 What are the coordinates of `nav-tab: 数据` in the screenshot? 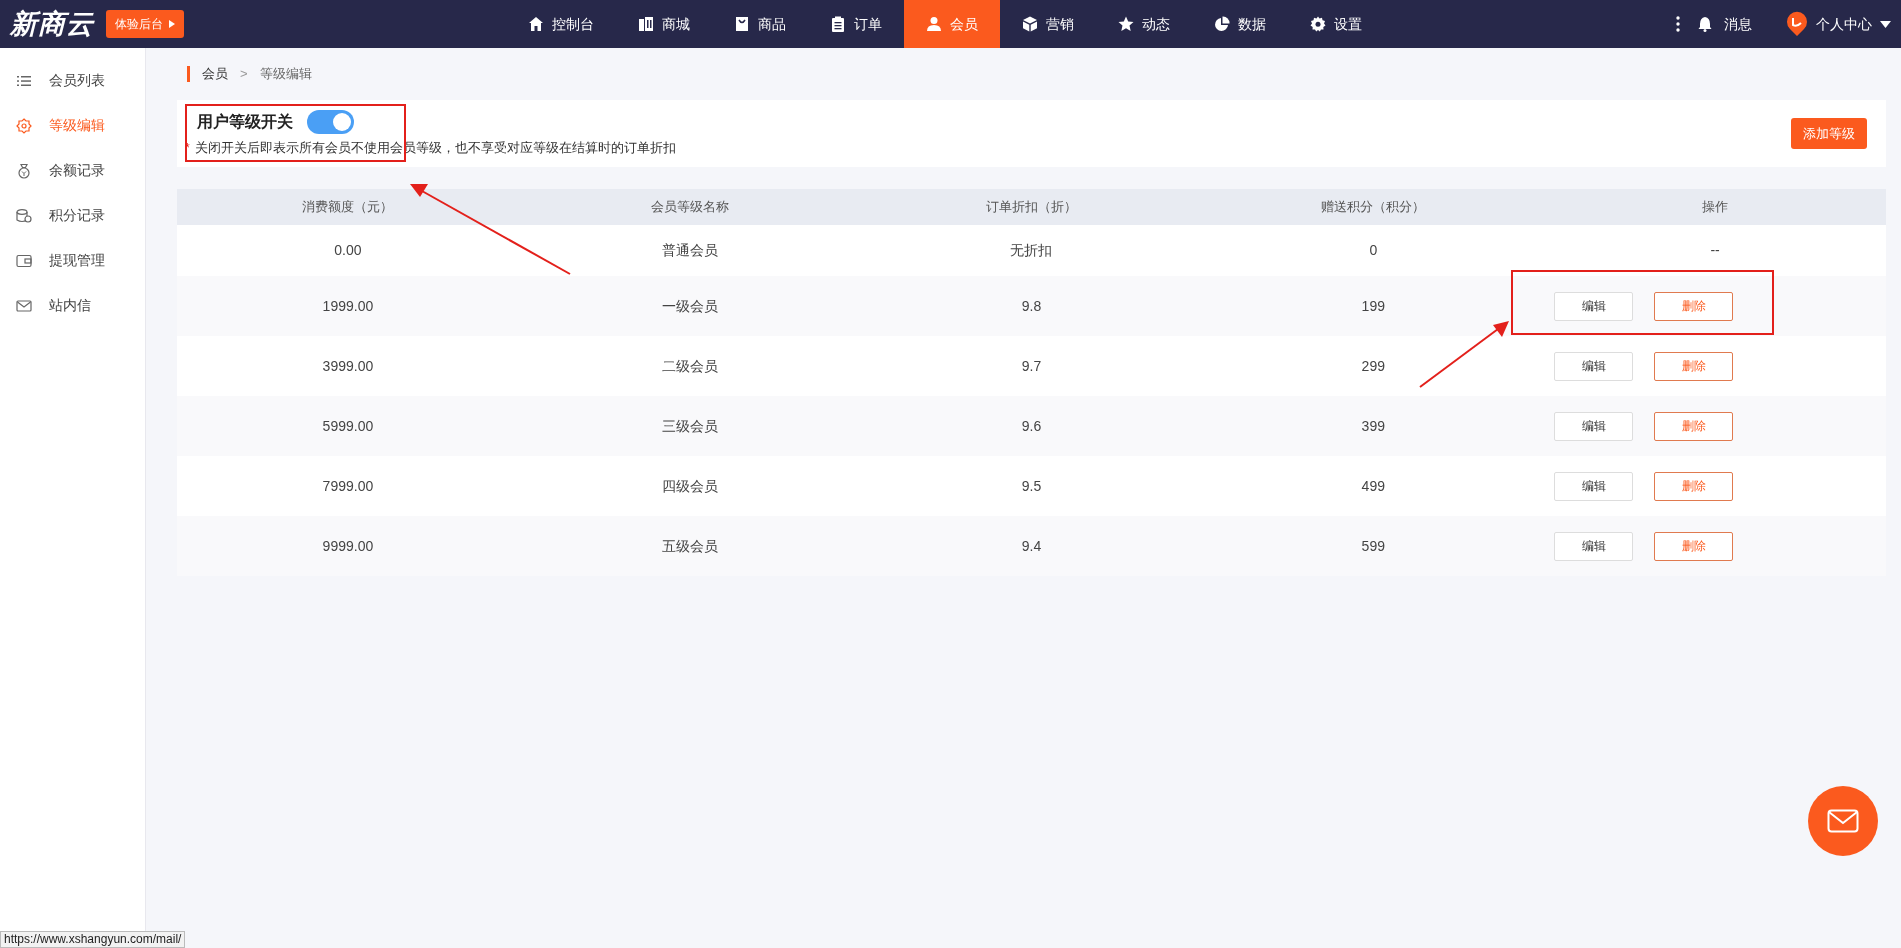 It's located at (1240, 24).